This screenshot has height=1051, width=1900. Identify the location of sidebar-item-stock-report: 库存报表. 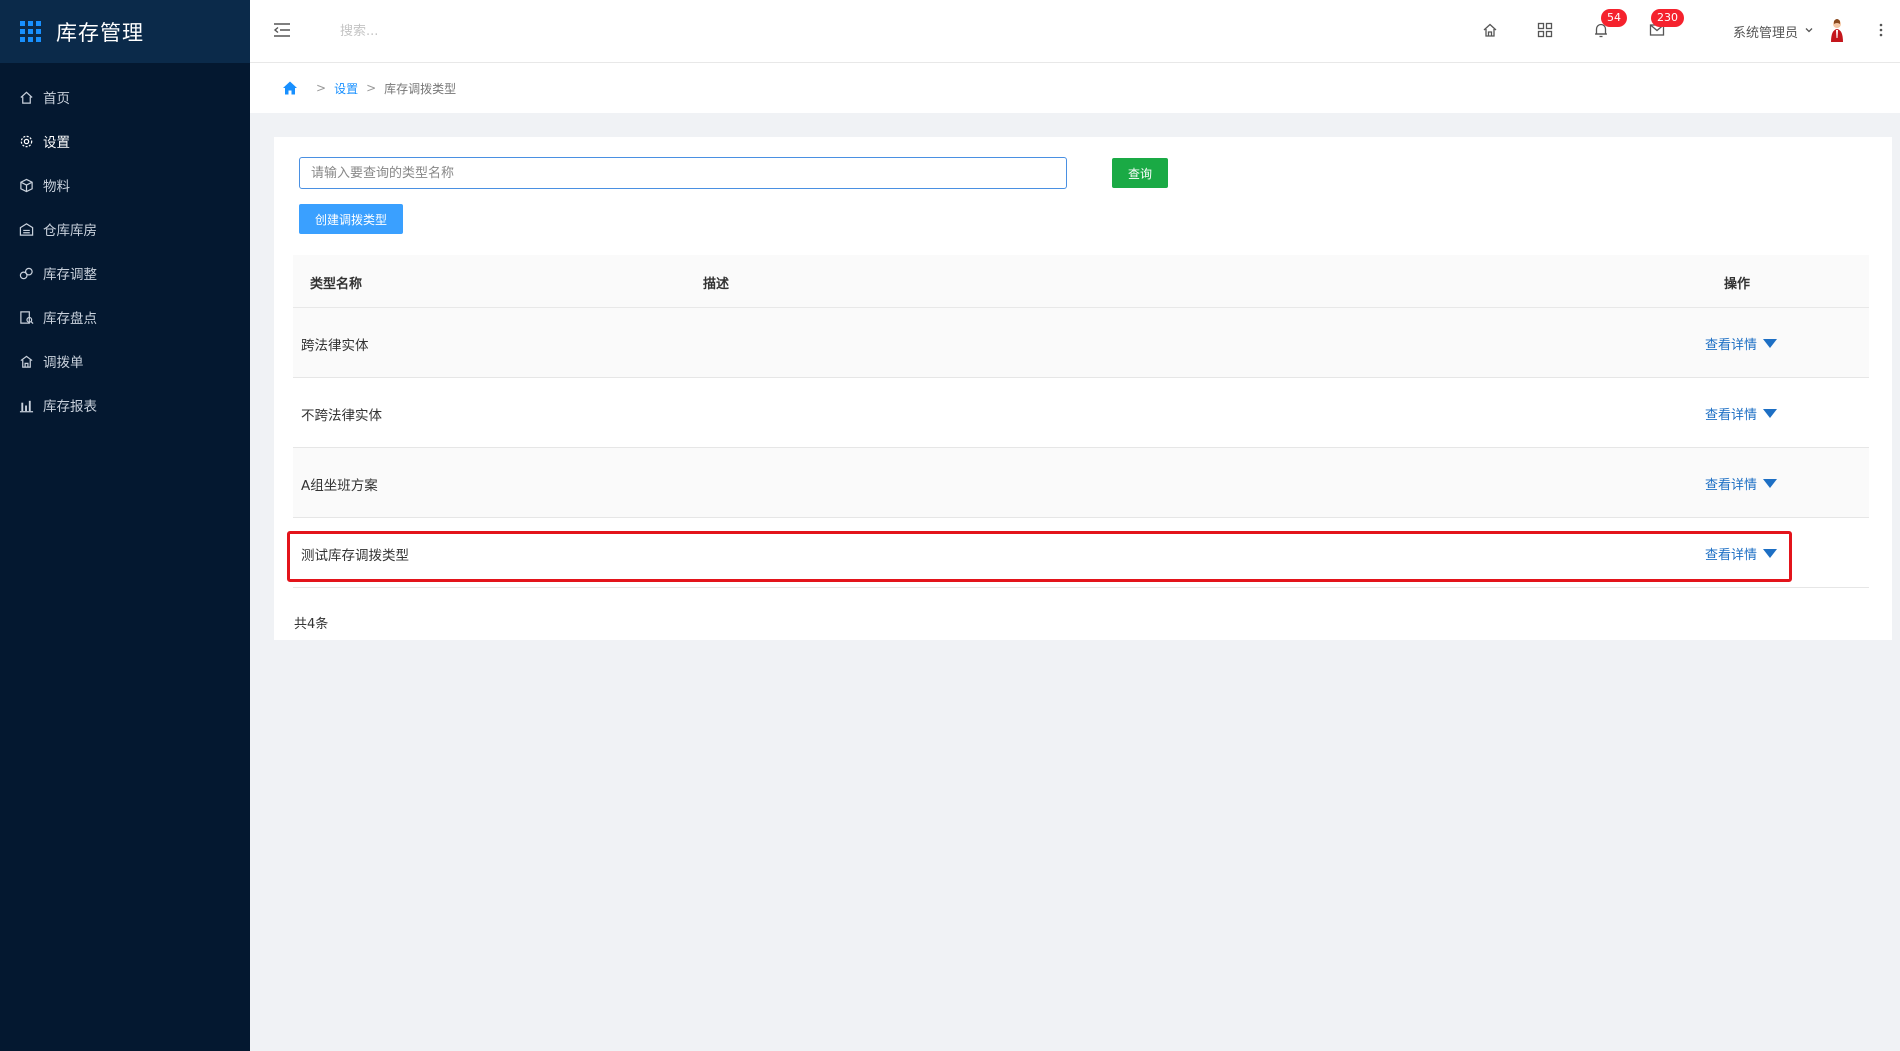
(125, 405).